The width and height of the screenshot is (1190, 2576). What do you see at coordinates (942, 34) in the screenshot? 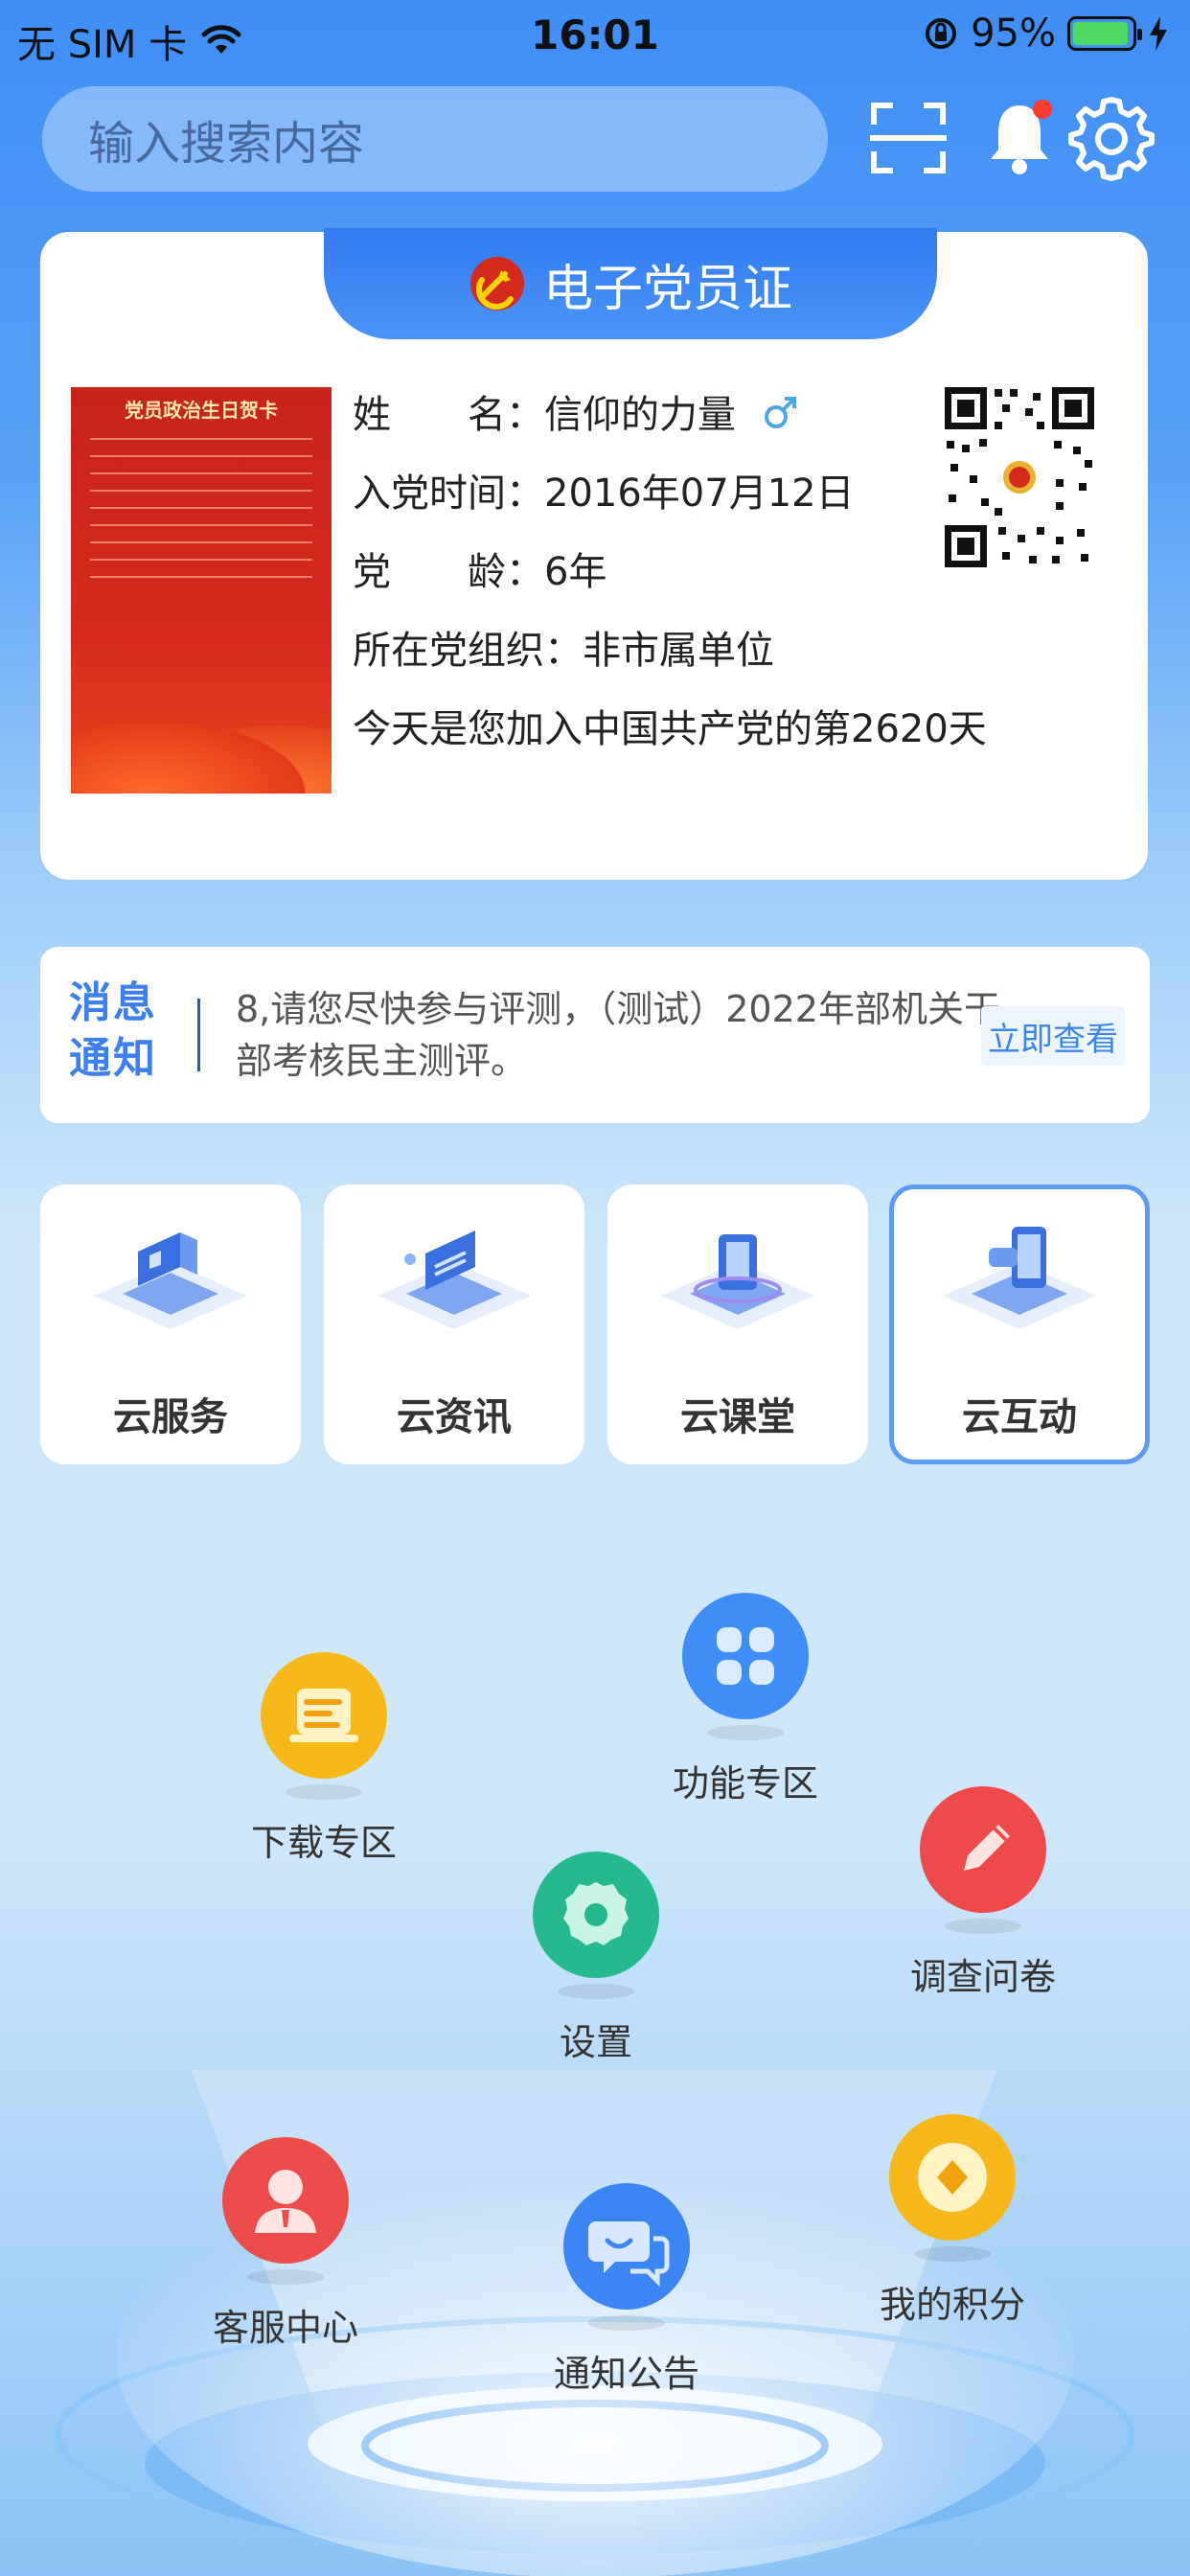
I see `orientation-lock-icon` at bounding box center [942, 34].